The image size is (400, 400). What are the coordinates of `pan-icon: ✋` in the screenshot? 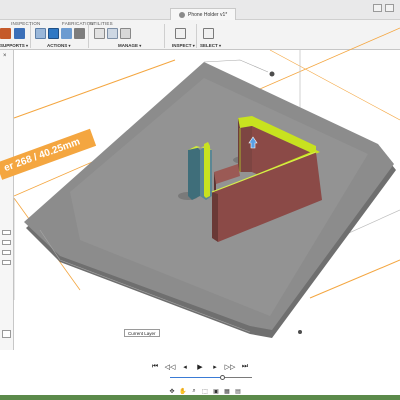 It's located at (183, 391).